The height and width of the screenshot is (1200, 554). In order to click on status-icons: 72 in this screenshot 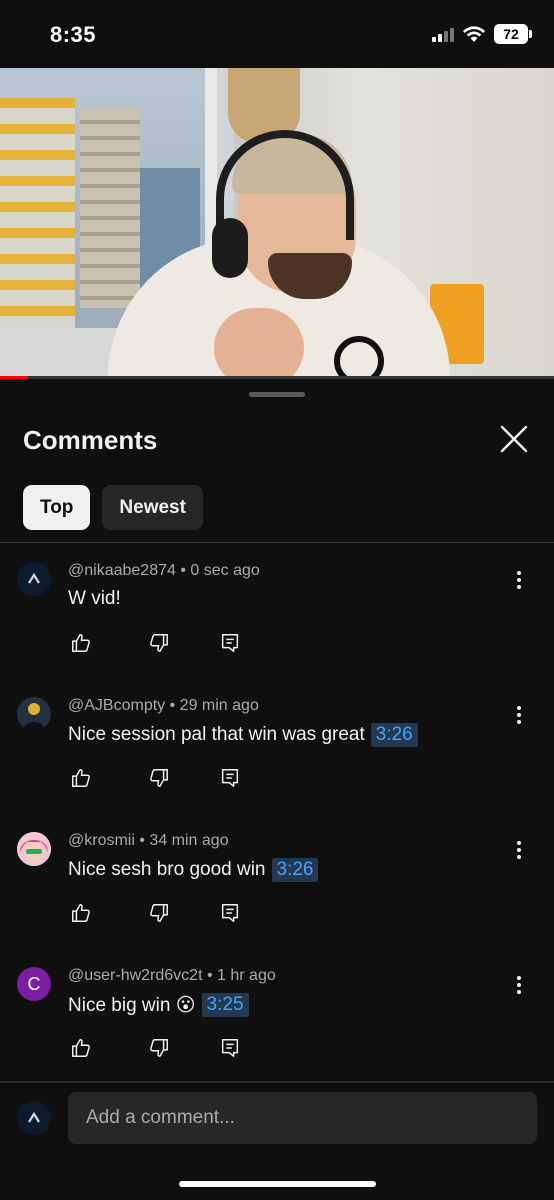, I will do `click(482, 34)`.